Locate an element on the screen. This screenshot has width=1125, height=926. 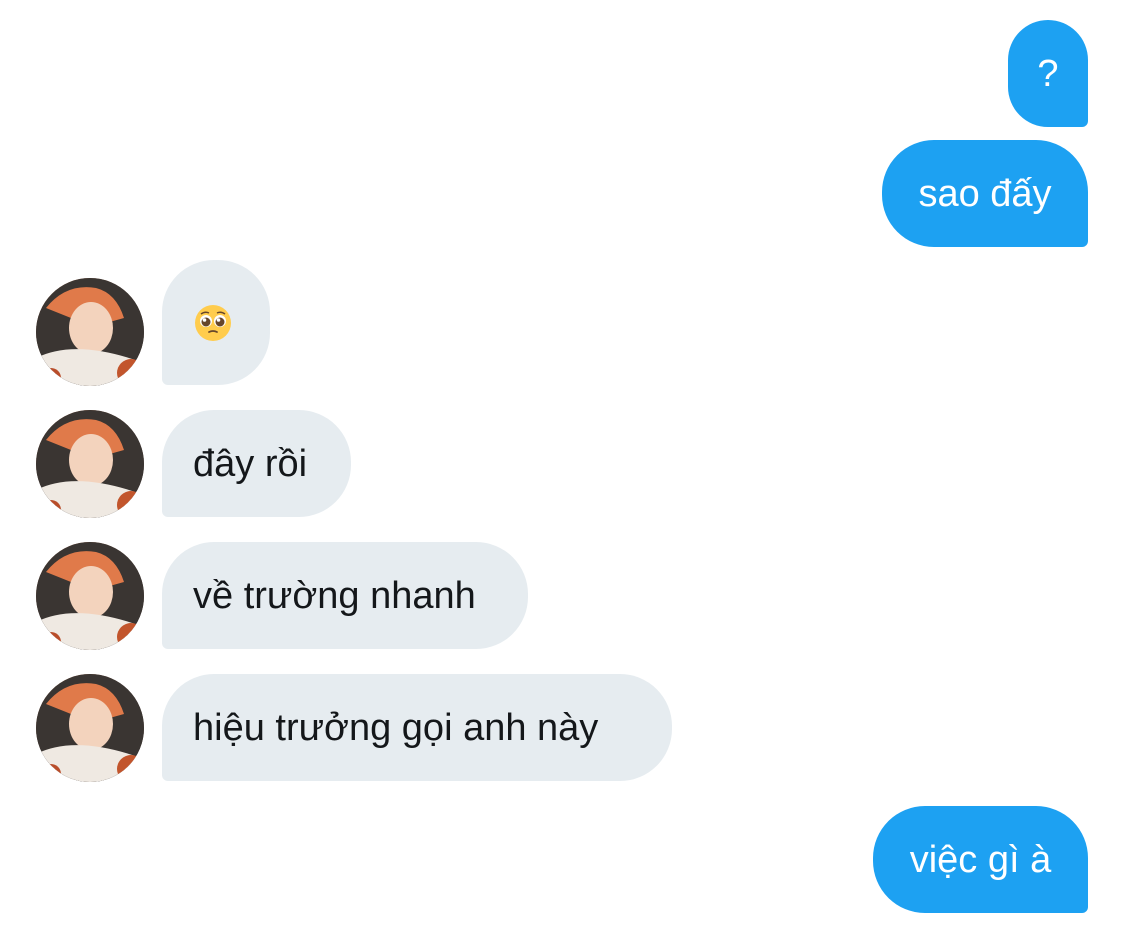
sent-message-bubble: việc gì à is located at coordinates (980, 859).